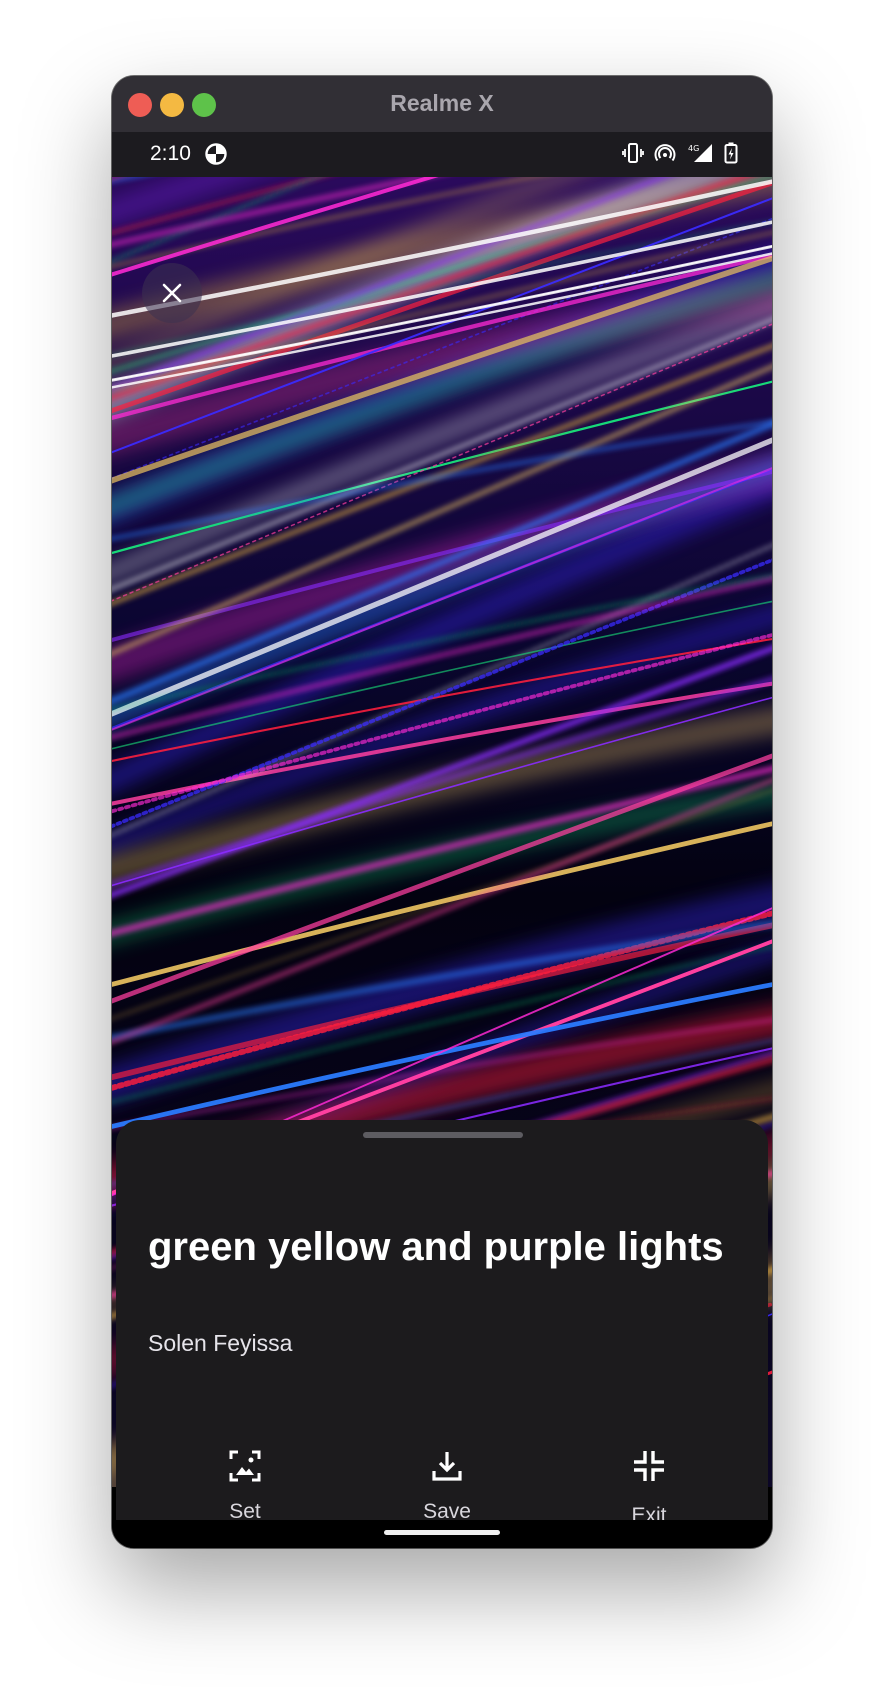 This screenshot has width=884, height=1696. What do you see at coordinates (443, 1135) in the screenshot?
I see `sheet-drag-handle` at bounding box center [443, 1135].